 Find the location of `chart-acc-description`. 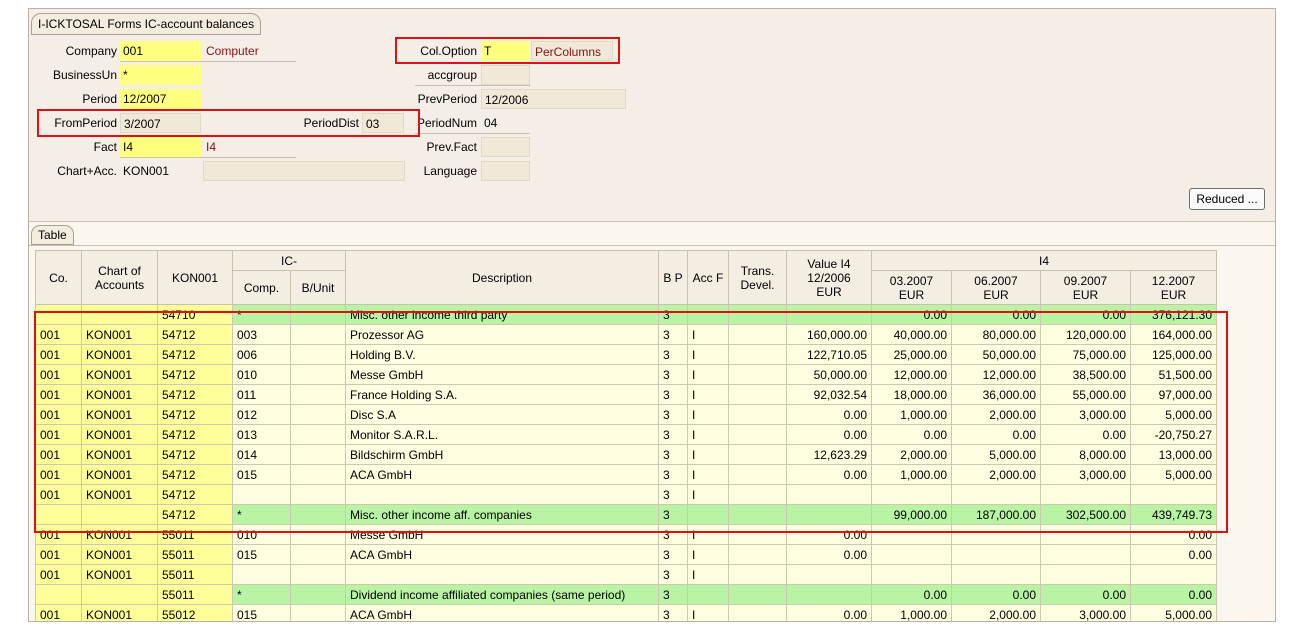

chart-acc-description is located at coordinates (304, 171).